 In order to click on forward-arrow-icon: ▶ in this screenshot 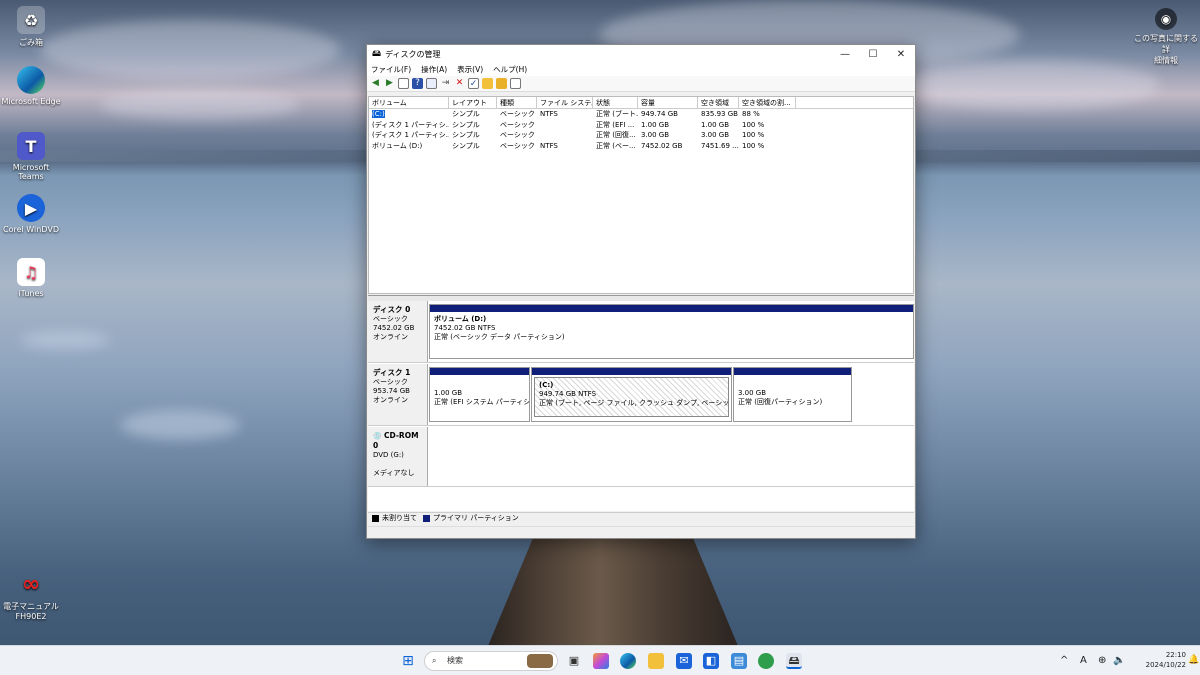, I will do `click(389, 83)`.